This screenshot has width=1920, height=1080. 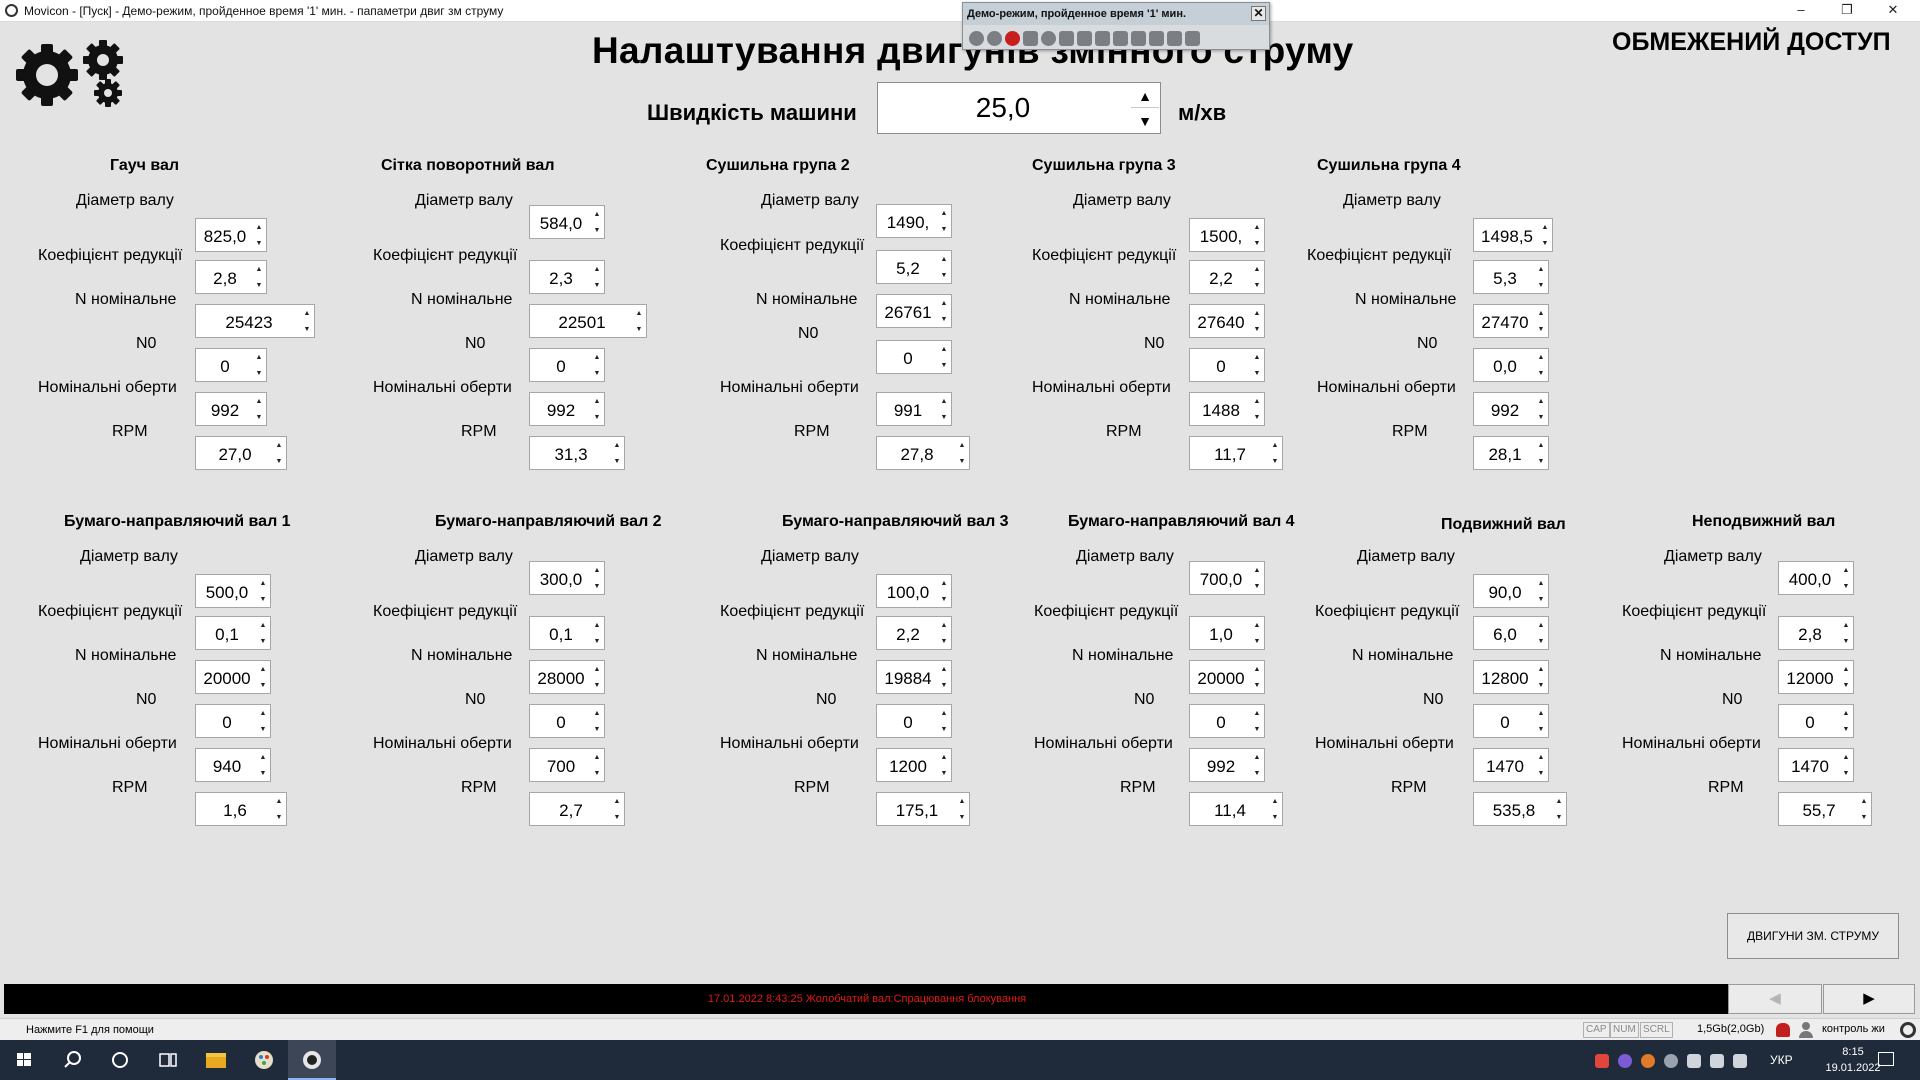 I want to click on diameter-input: 825,0 ▲ ▼, so click(x=231, y=235).